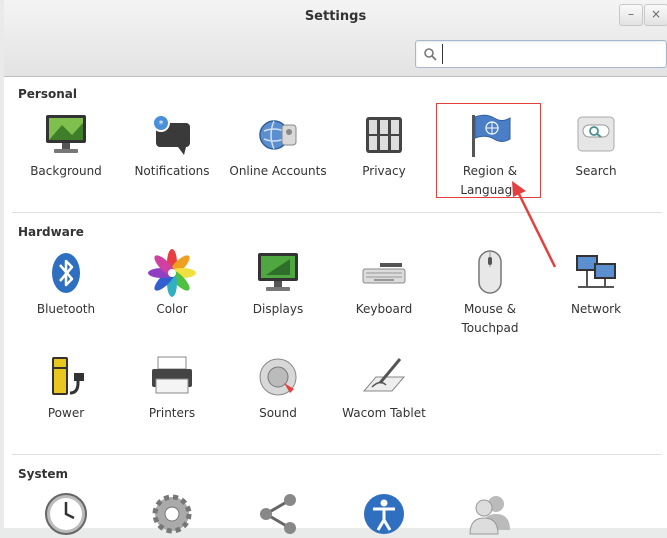 Image resolution: width=667 pixels, height=538 pixels. I want to click on annotation-arrow, so click(534, 224).